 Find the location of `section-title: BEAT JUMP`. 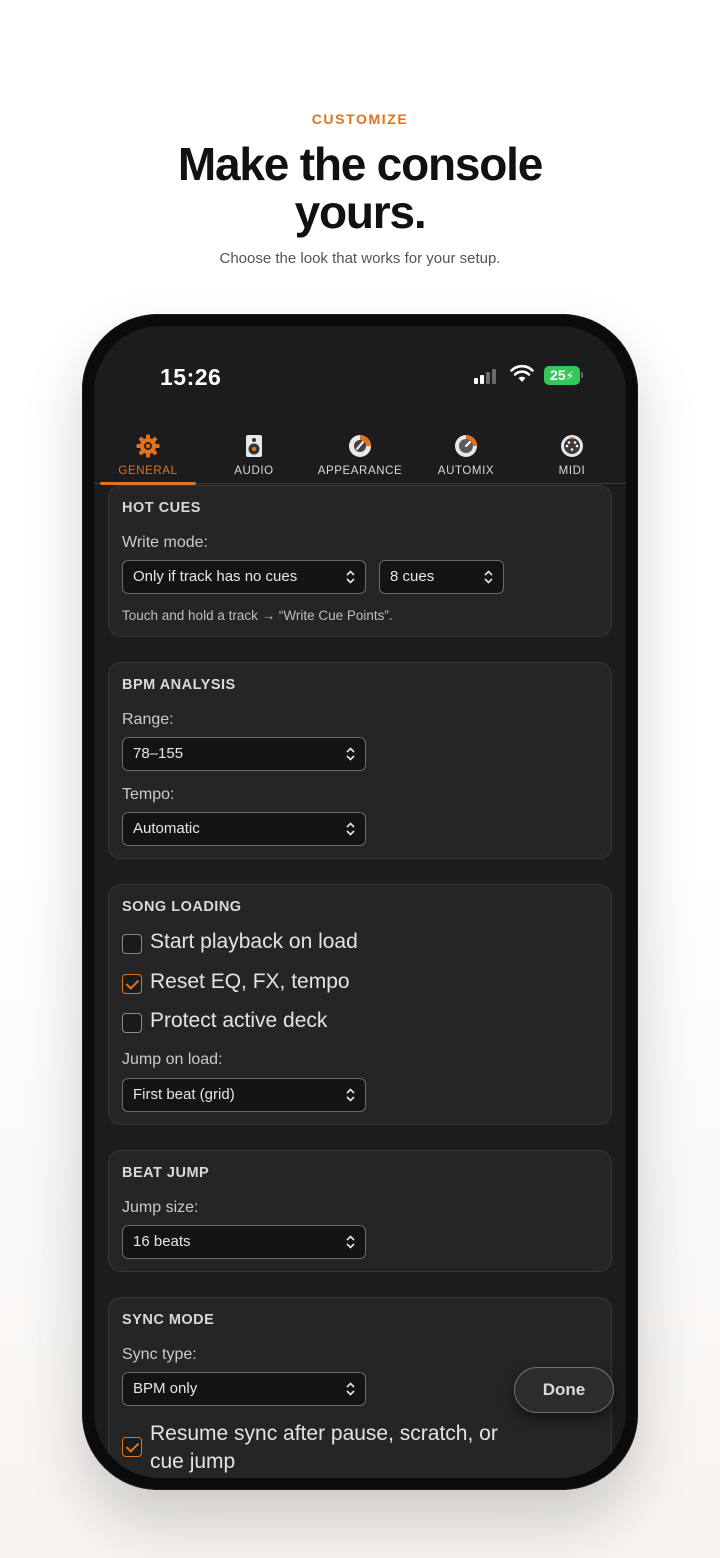

section-title: BEAT JUMP is located at coordinates (166, 1173).